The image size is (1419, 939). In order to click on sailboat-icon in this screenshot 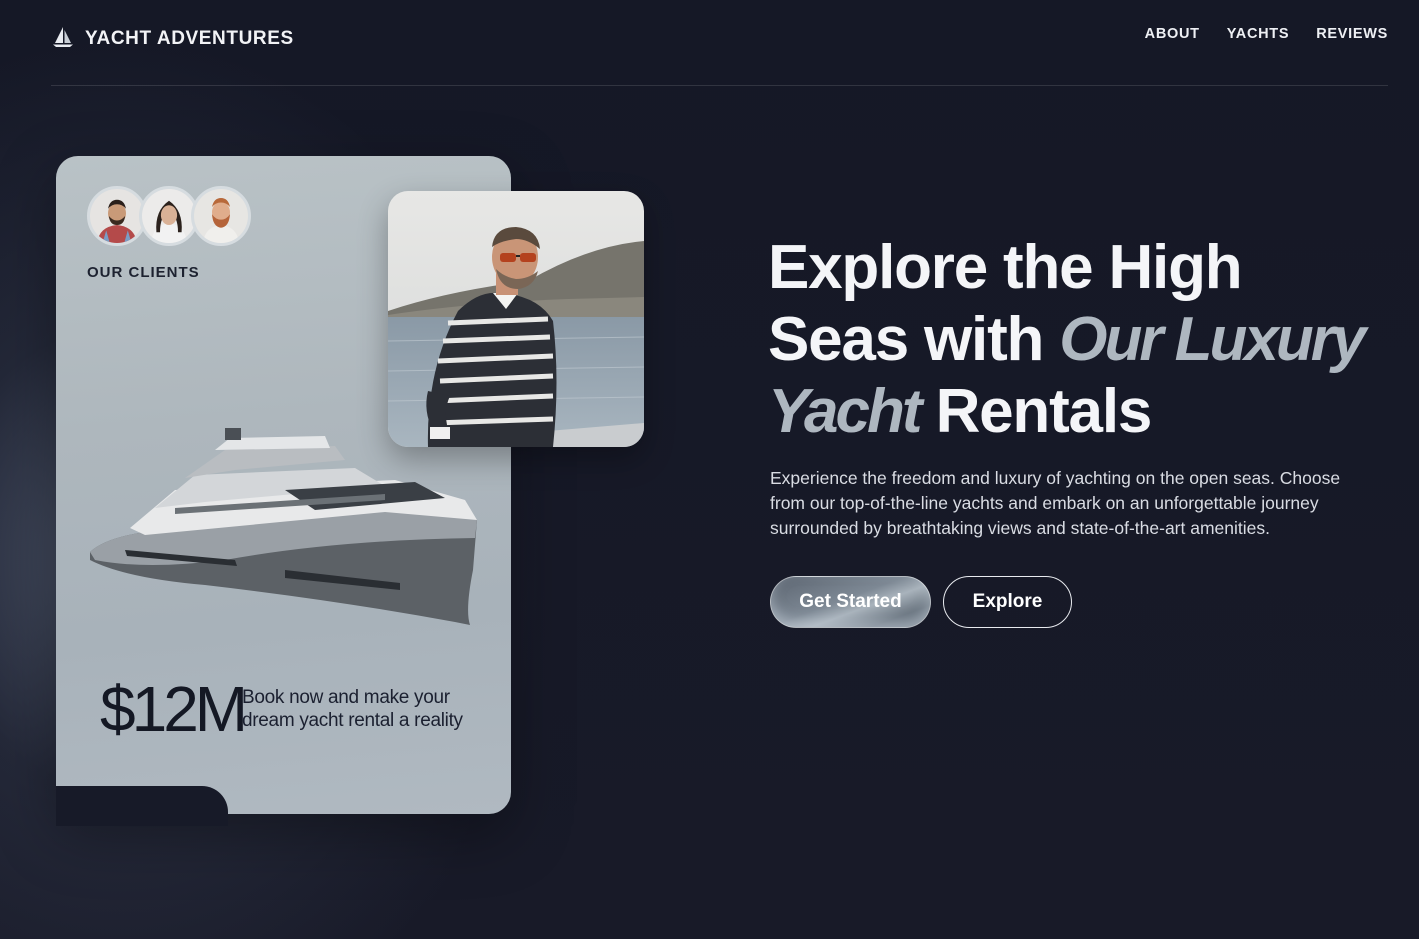, I will do `click(63, 39)`.